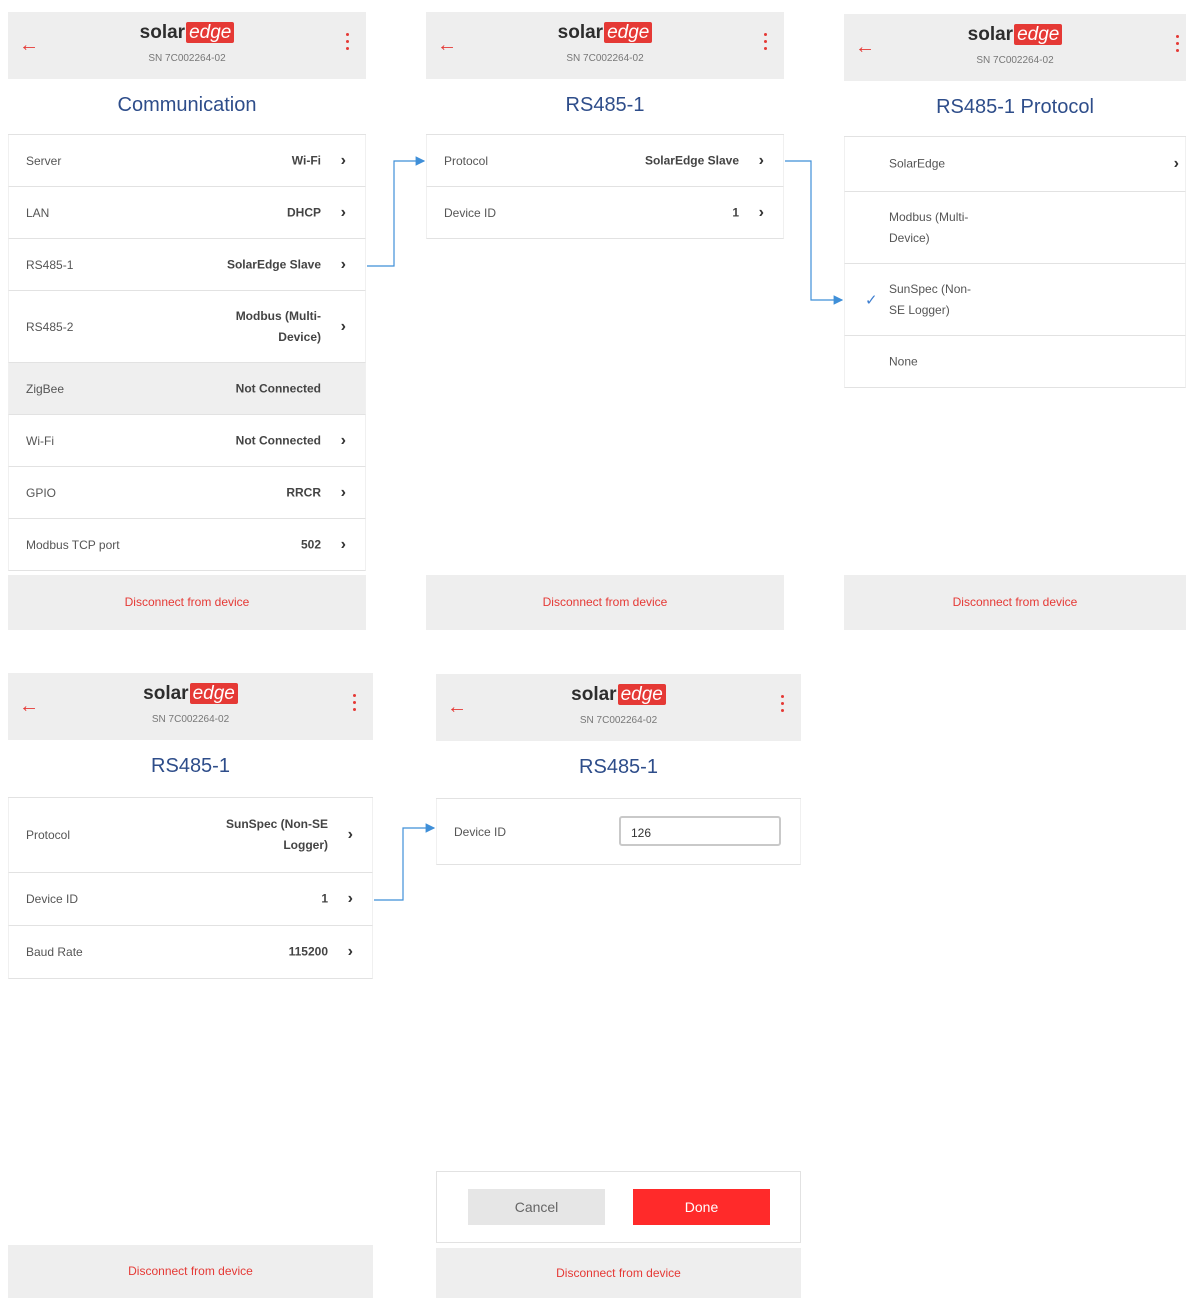 The width and height of the screenshot is (1186, 1298). I want to click on arrow-rs485-1-to-protocol, so click(396, 211).